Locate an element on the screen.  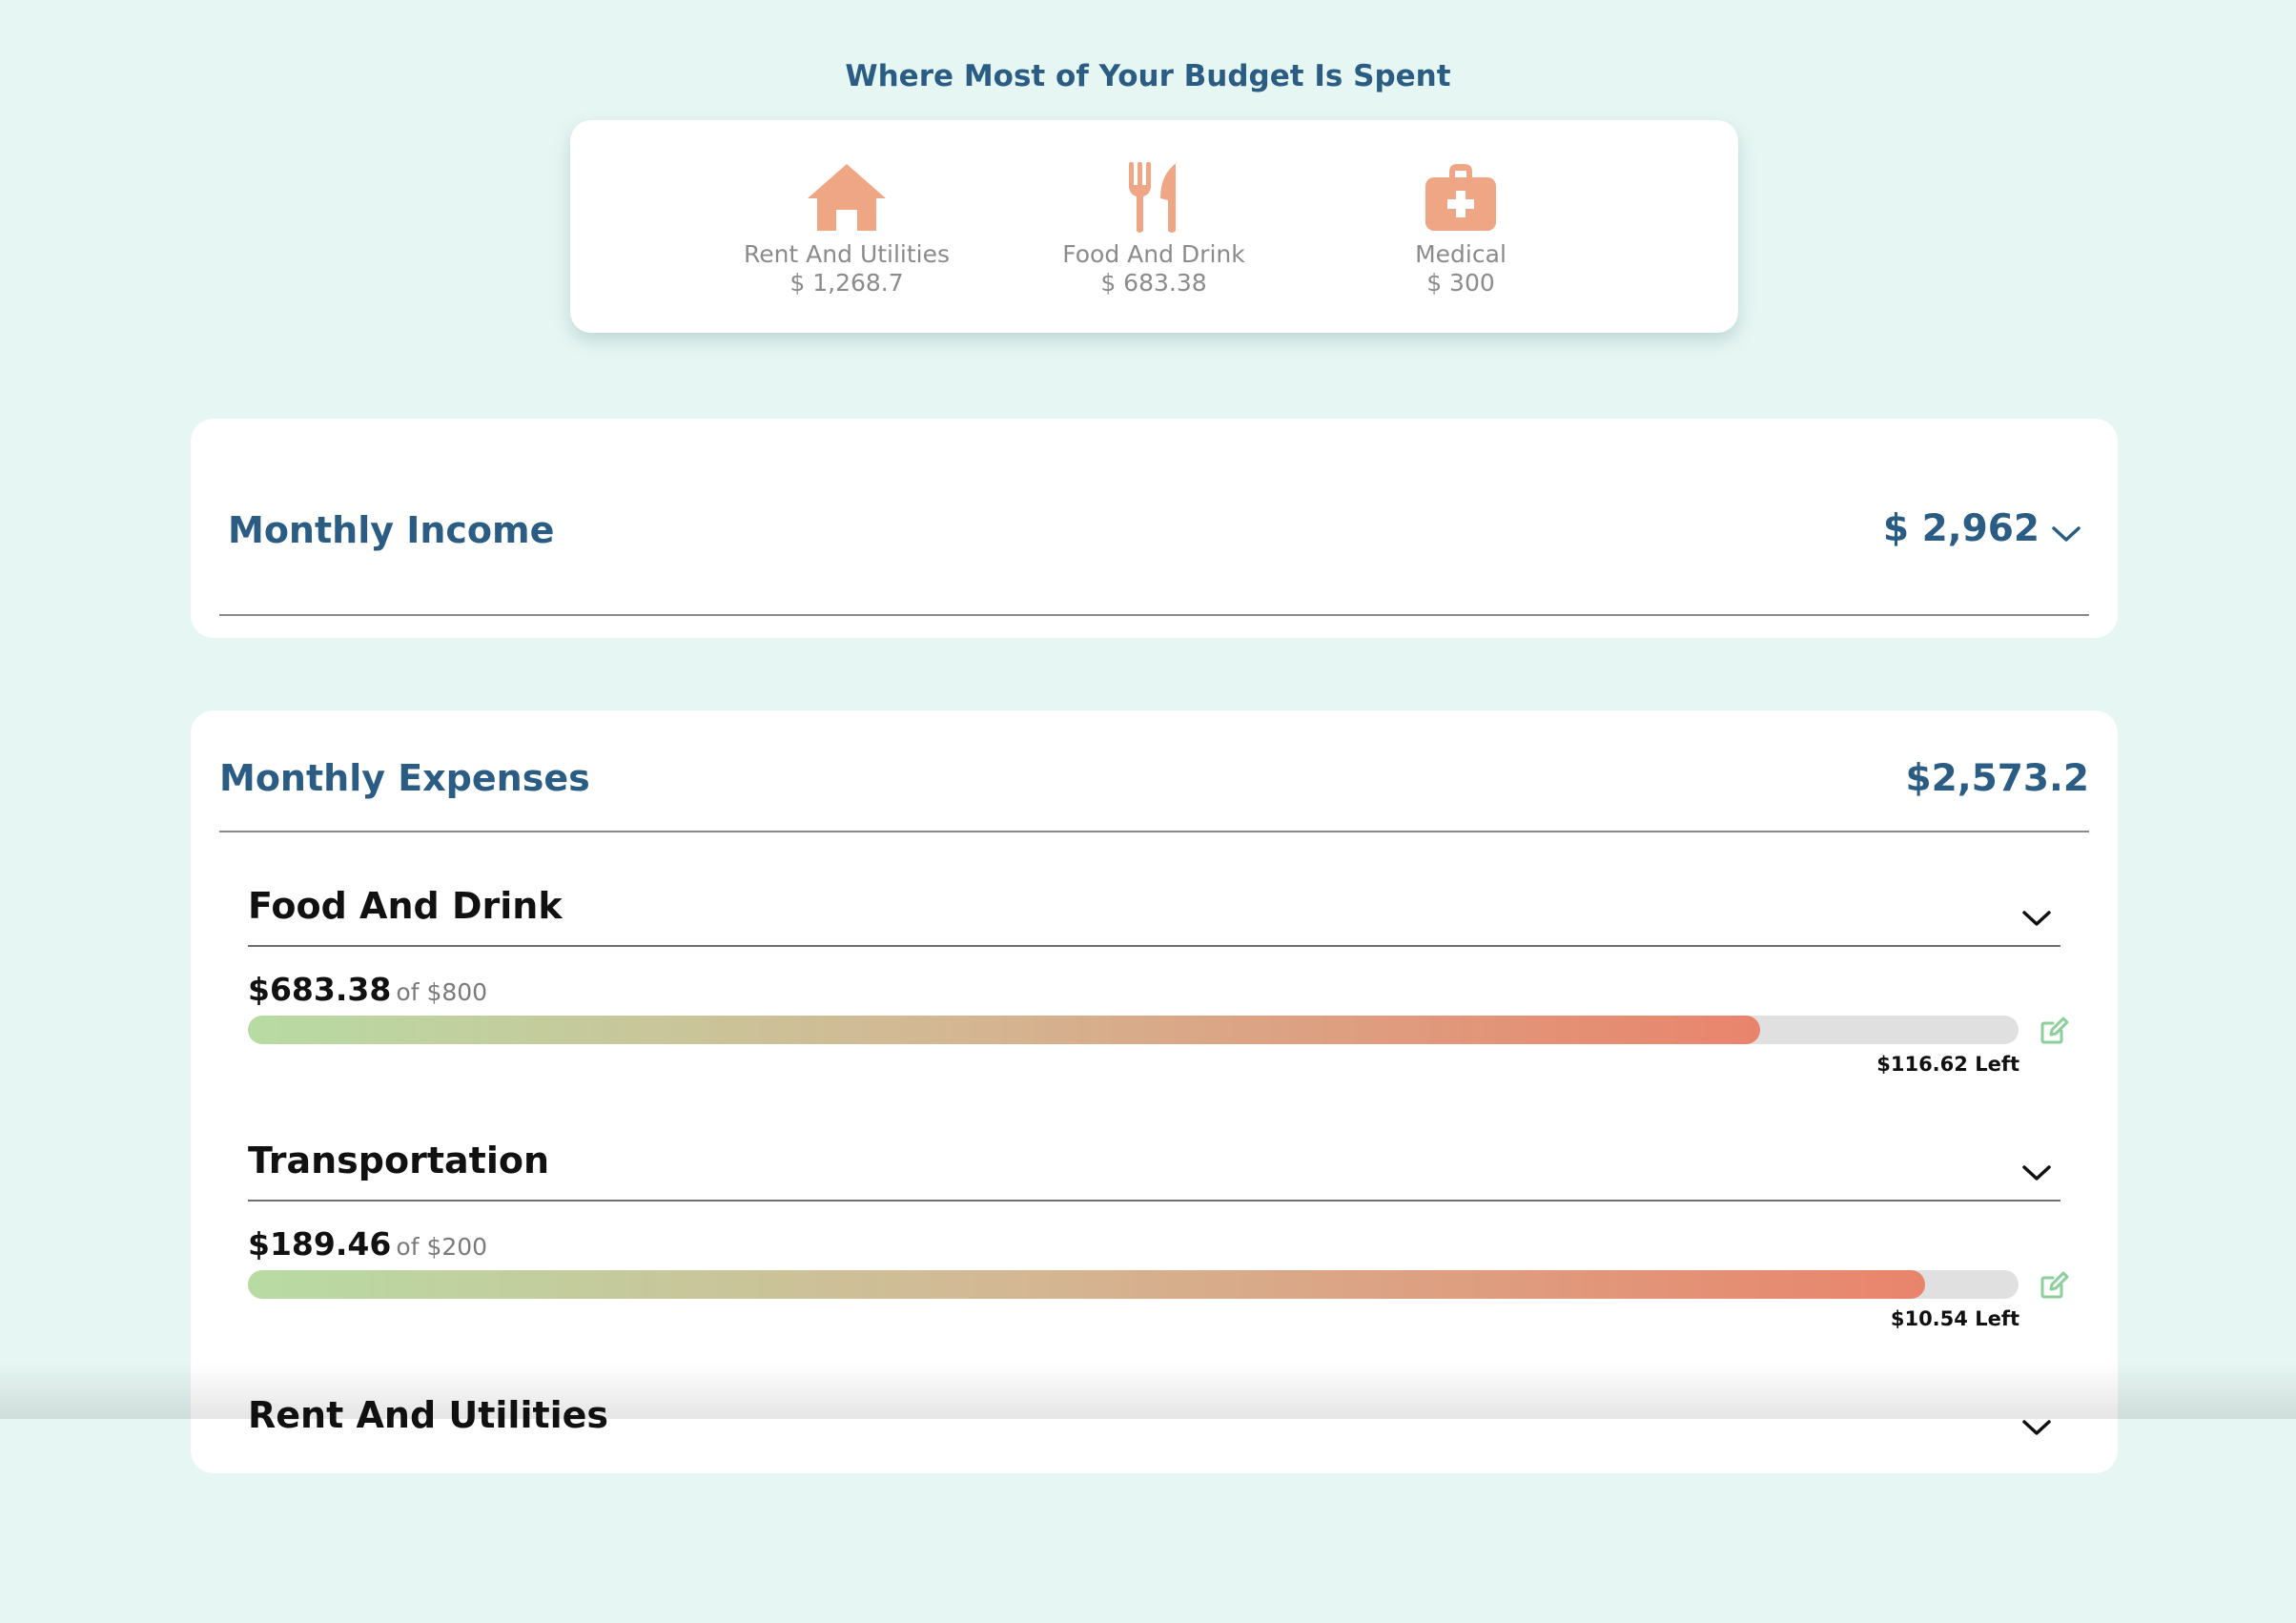
fork-knife-icon is located at coordinates (1154, 198).